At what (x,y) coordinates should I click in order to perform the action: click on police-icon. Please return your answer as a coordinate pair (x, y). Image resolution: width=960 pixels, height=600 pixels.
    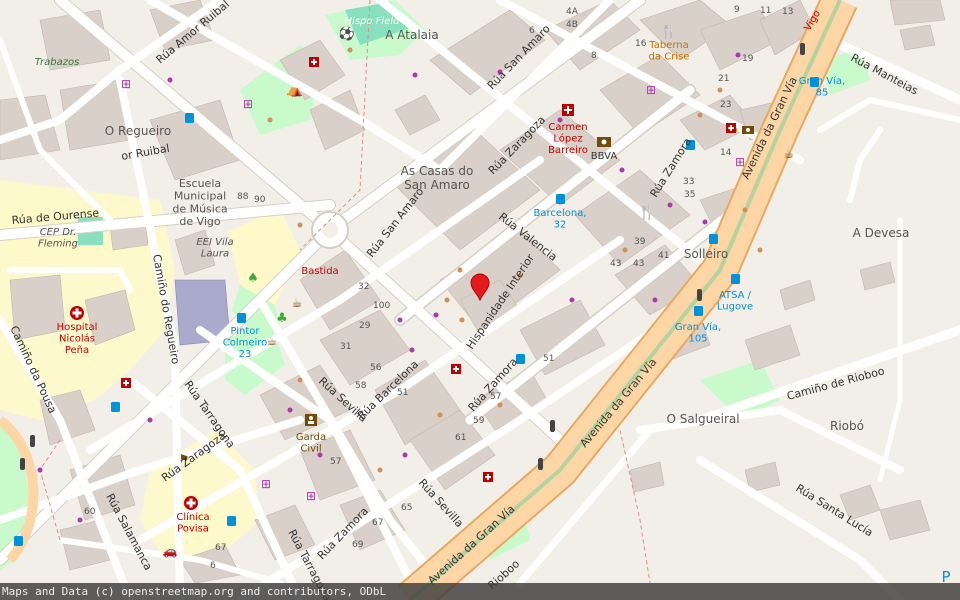
    Looking at the image, I should click on (311, 420).